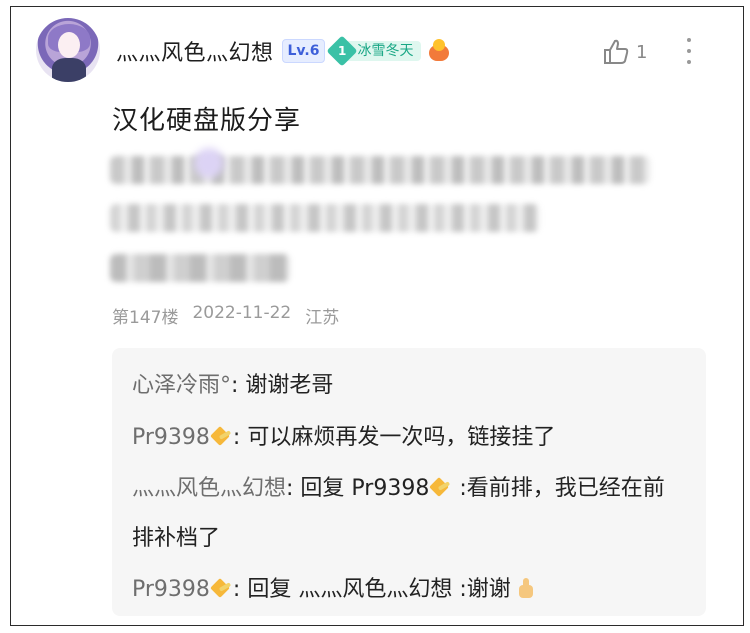 This screenshot has width=750, height=633. Describe the element at coordinates (322, 318) in the screenshot. I see `ip-location: 江苏` at that location.